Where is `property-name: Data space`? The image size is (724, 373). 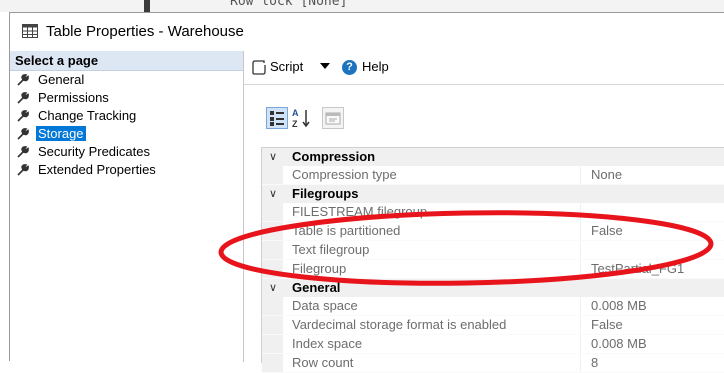 property-name: Data space is located at coordinates (325, 305).